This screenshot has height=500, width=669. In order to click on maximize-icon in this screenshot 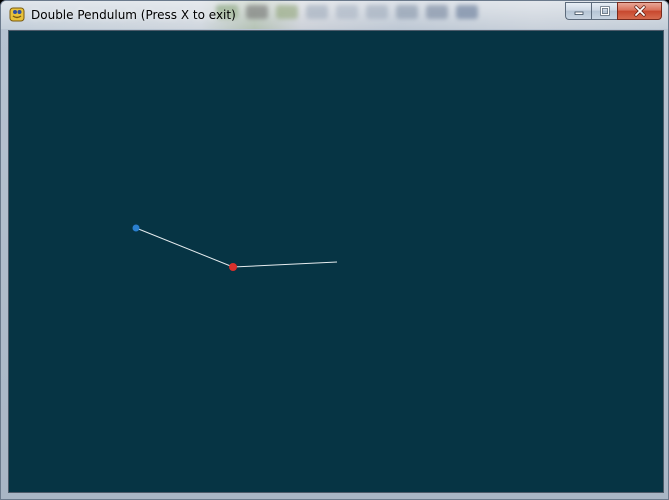, I will do `click(604, 11)`.